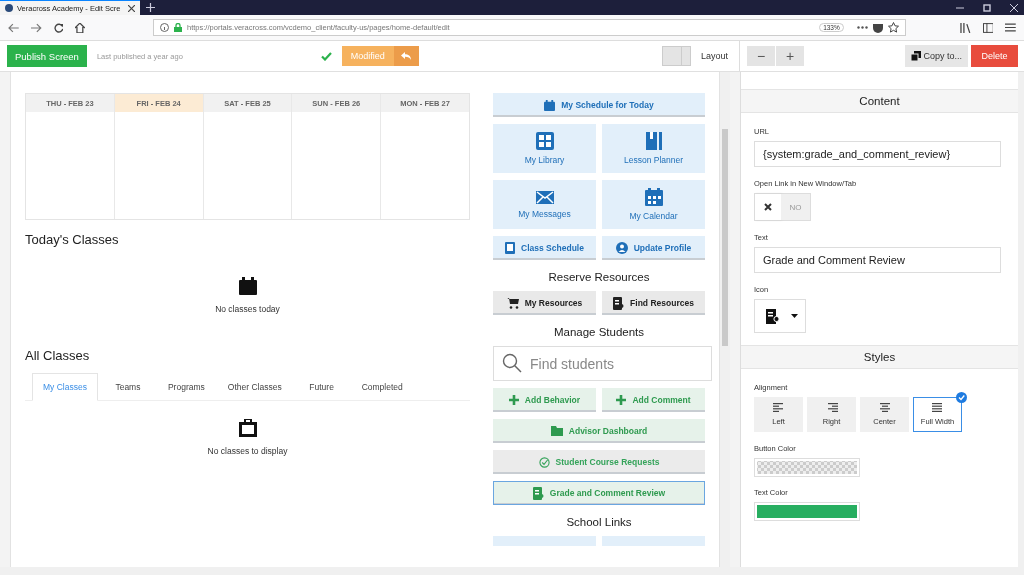 This screenshot has width=1024, height=575. Describe the element at coordinates (761, 56) in the screenshot. I see `zoom-out-button: −` at that location.